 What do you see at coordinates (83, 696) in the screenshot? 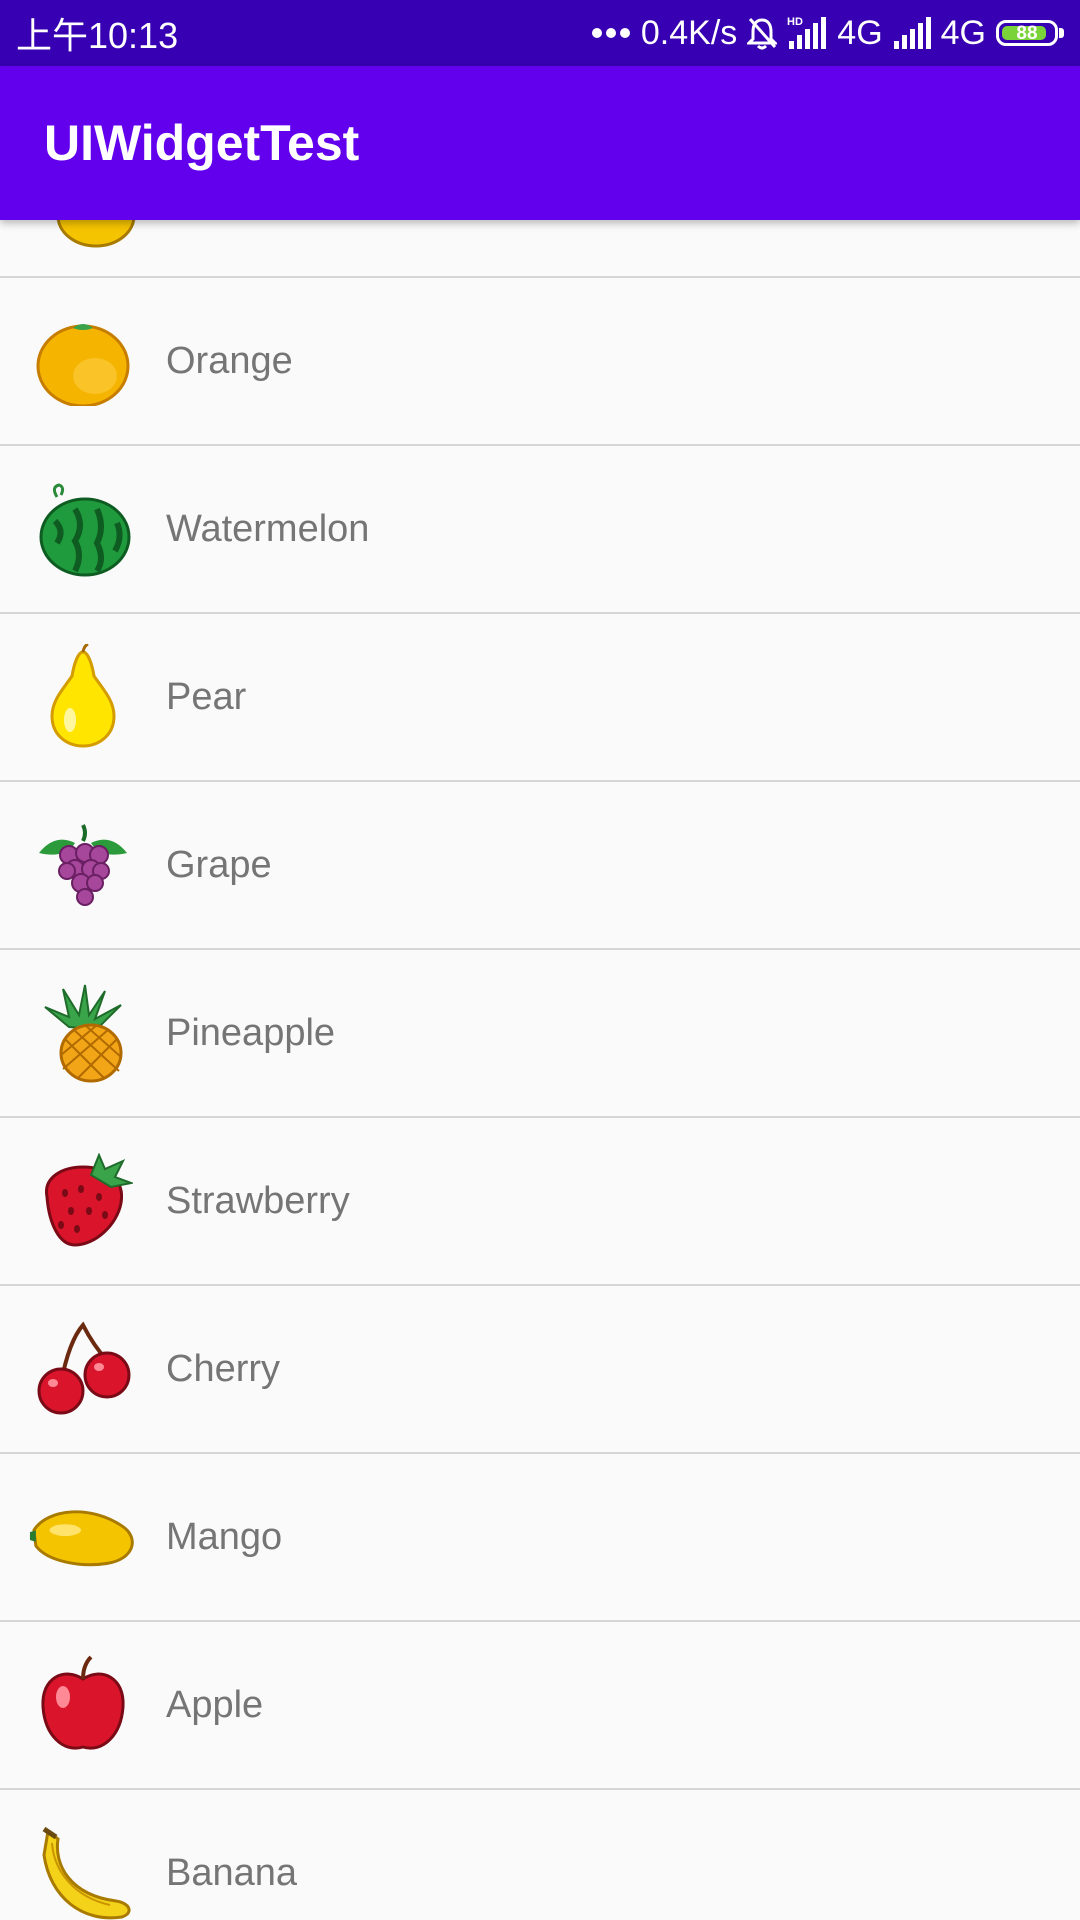
I see `pear-icon` at bounding box center [83, 696].